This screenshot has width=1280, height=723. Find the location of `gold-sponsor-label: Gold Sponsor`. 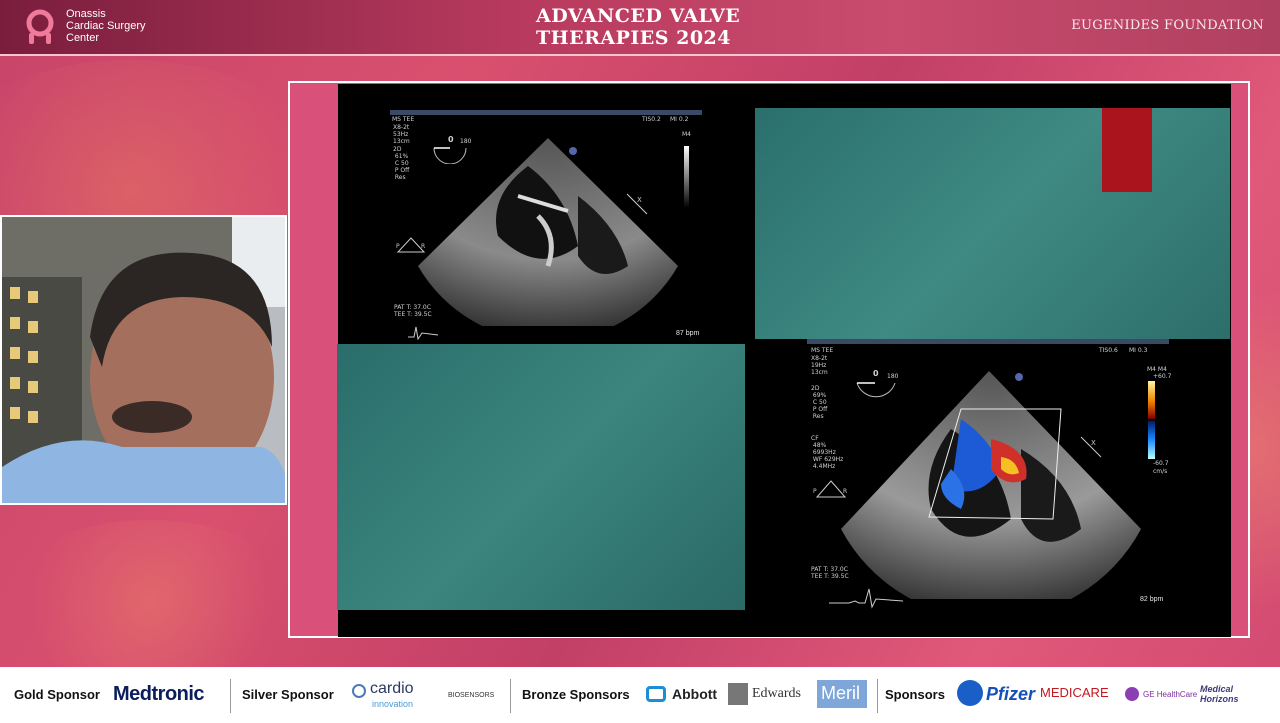

gold-sponsor-label: Gold Sponsor is located at coordinates (57, 694).